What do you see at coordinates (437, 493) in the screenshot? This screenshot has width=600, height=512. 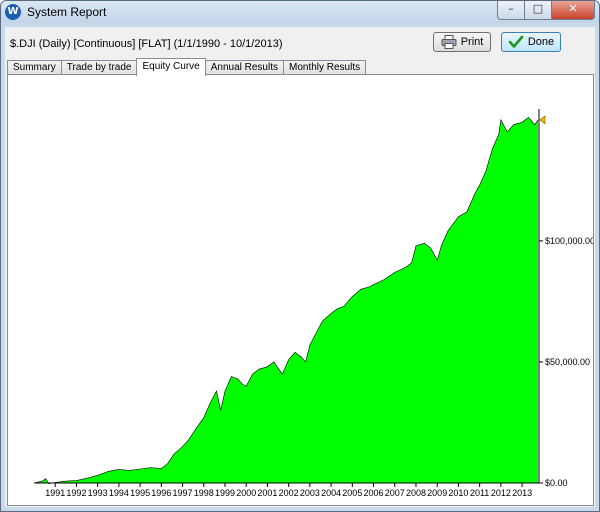 I see `x-tick-label: 2009` at bounding box center [437, 493].